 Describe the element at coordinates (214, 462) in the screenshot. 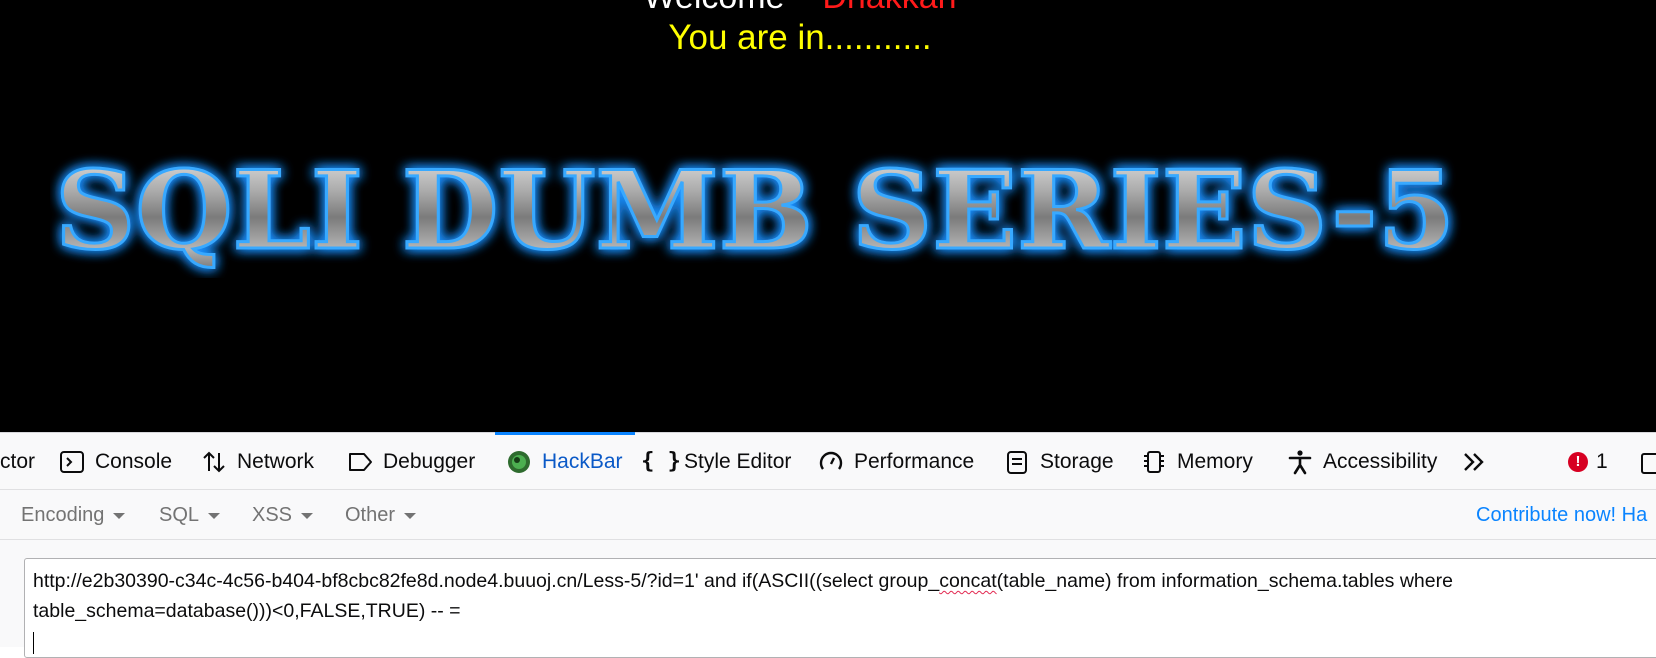

I see `network-icon` at that location.